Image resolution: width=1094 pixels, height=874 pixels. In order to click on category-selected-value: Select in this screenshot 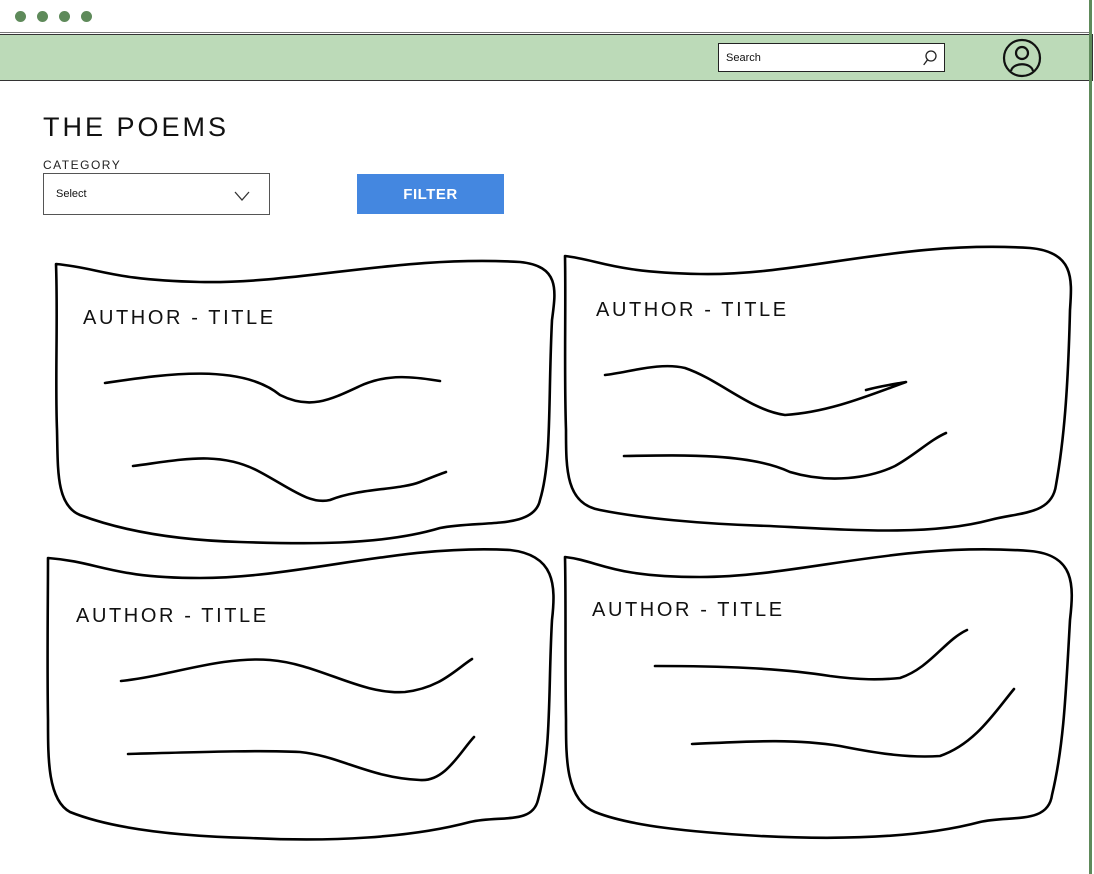, I will do `click(71, 194)`.